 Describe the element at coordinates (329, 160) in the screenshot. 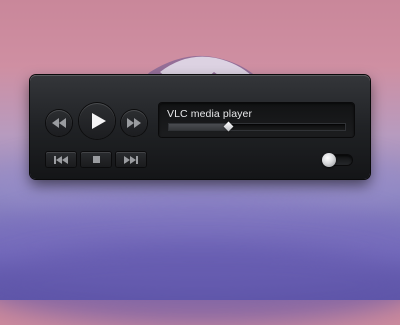

I see `toggle-knob` at that location.